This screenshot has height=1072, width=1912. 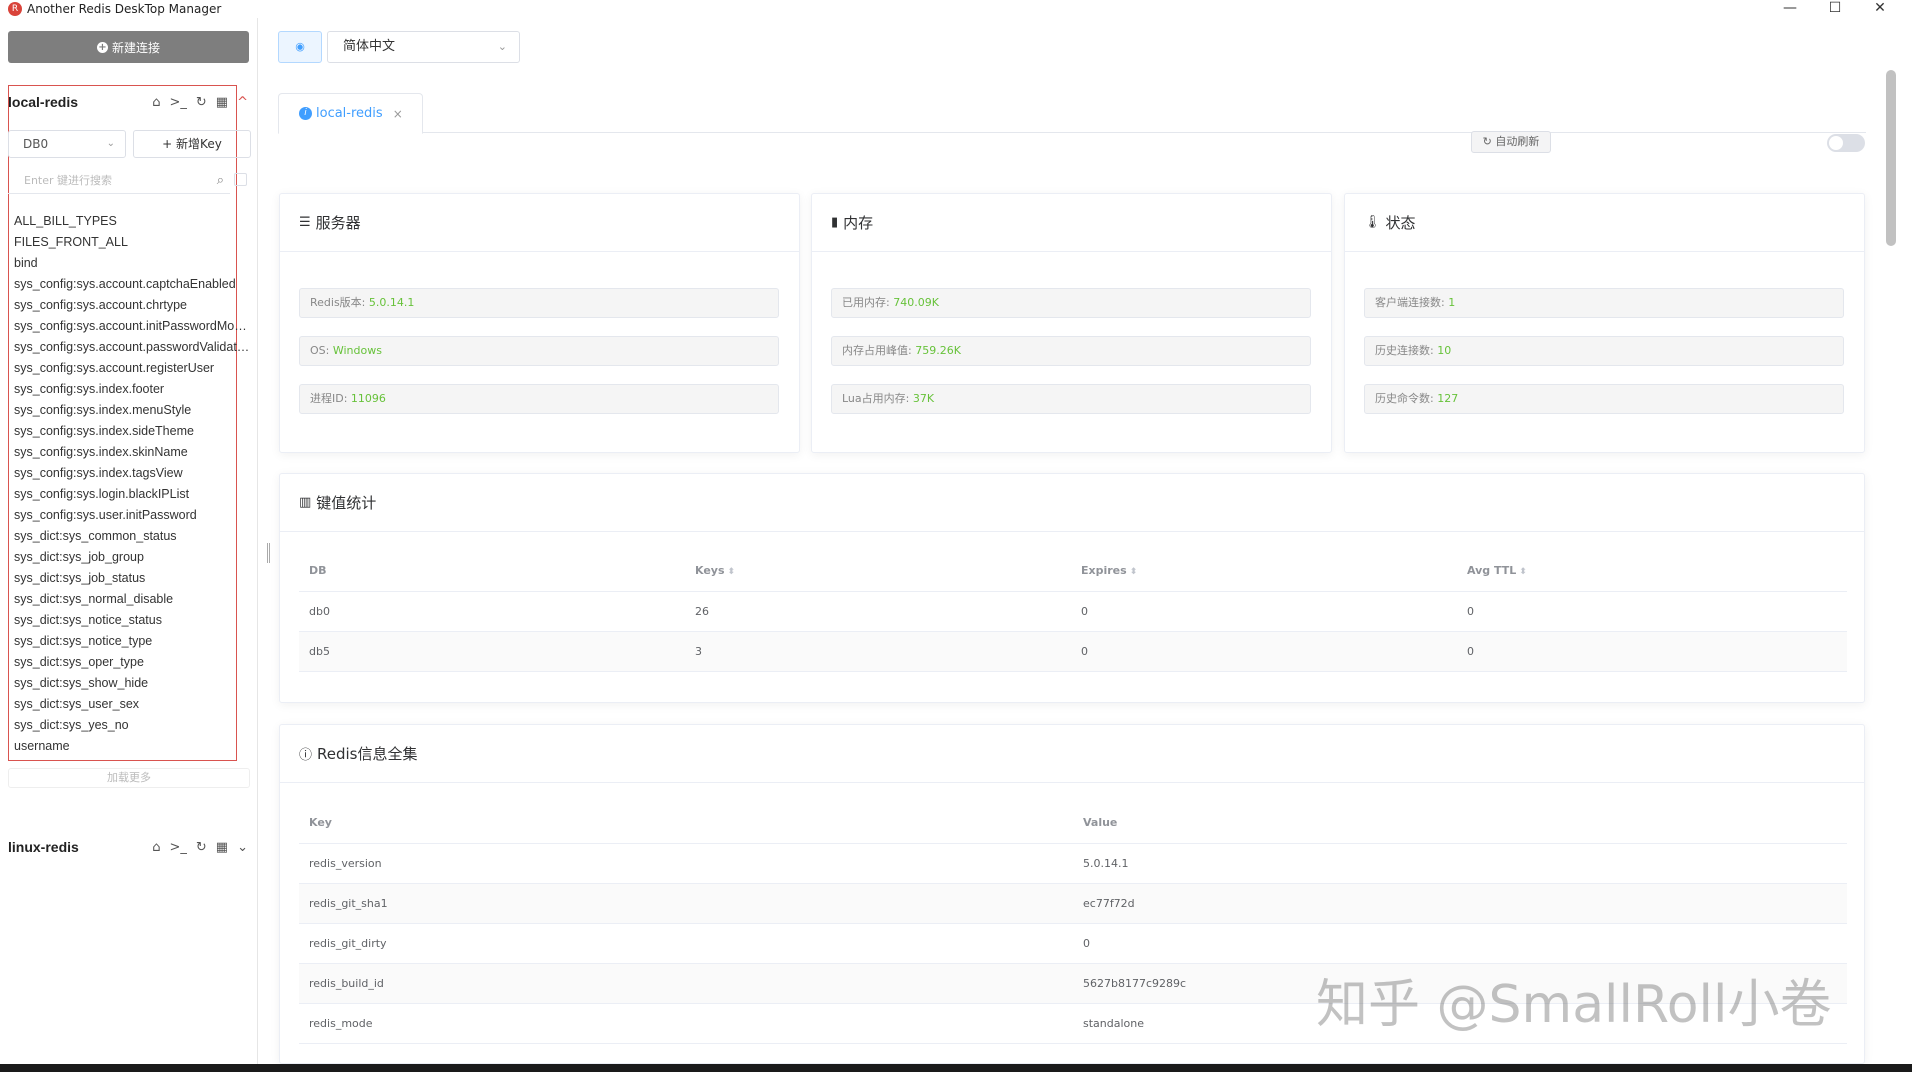 I want to click on key-list-item: sys_config:sys.account.captchaEnabled, so click(x=132, y=284).